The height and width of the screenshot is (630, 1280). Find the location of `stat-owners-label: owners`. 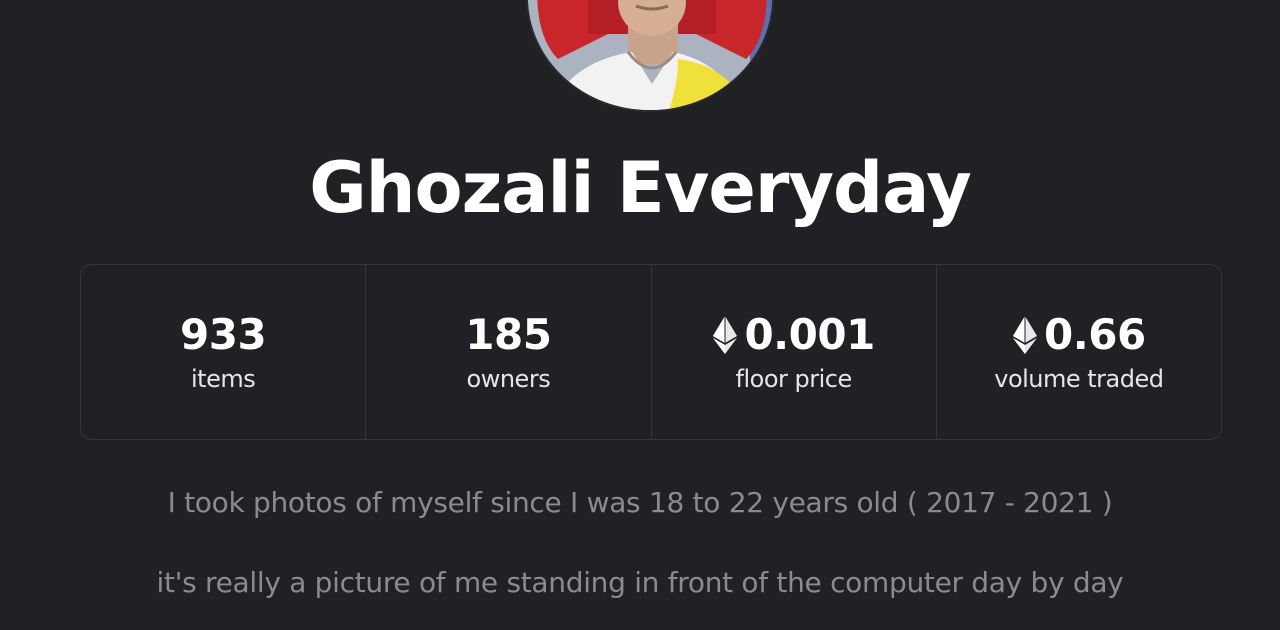

stat-owners-label: owners is located at coordinates (508, 379).